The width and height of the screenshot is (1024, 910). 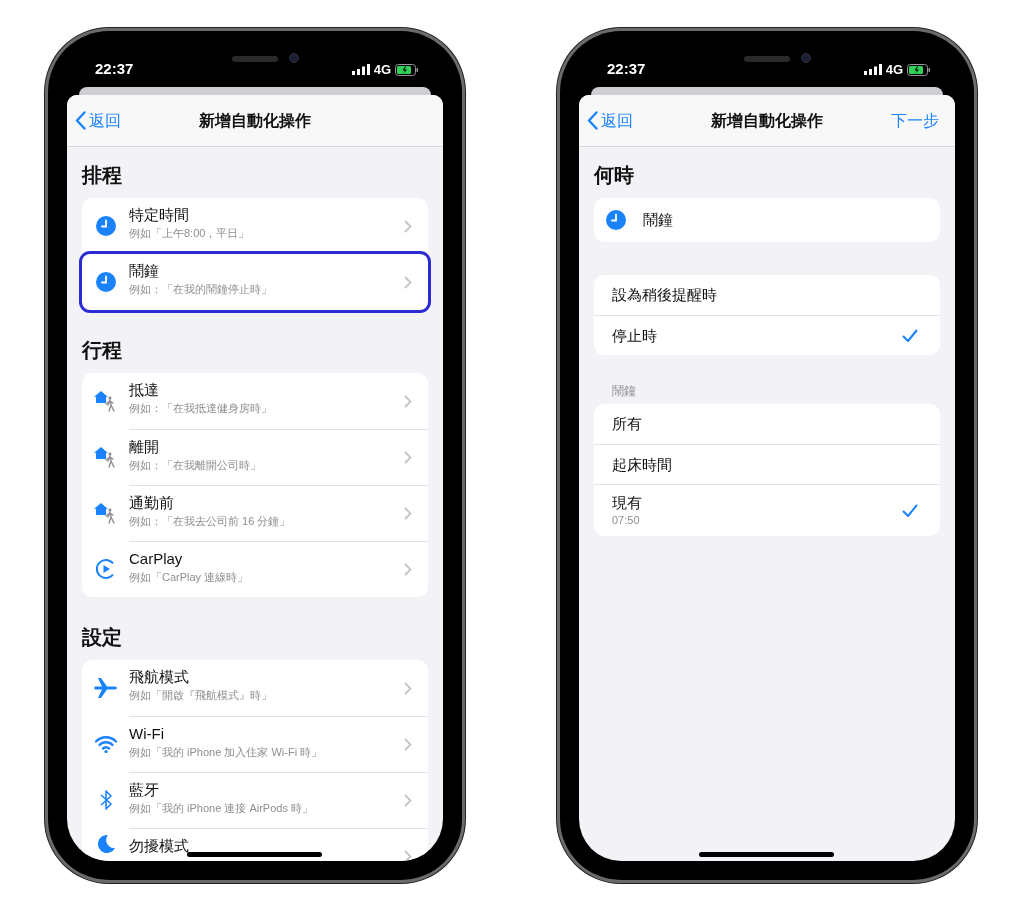 What do you see at coordinates (200, 408) in the screenshot?
I see `trigger-example: 例如：「在我抵達健身房時」` at bounding box center [200, 408].